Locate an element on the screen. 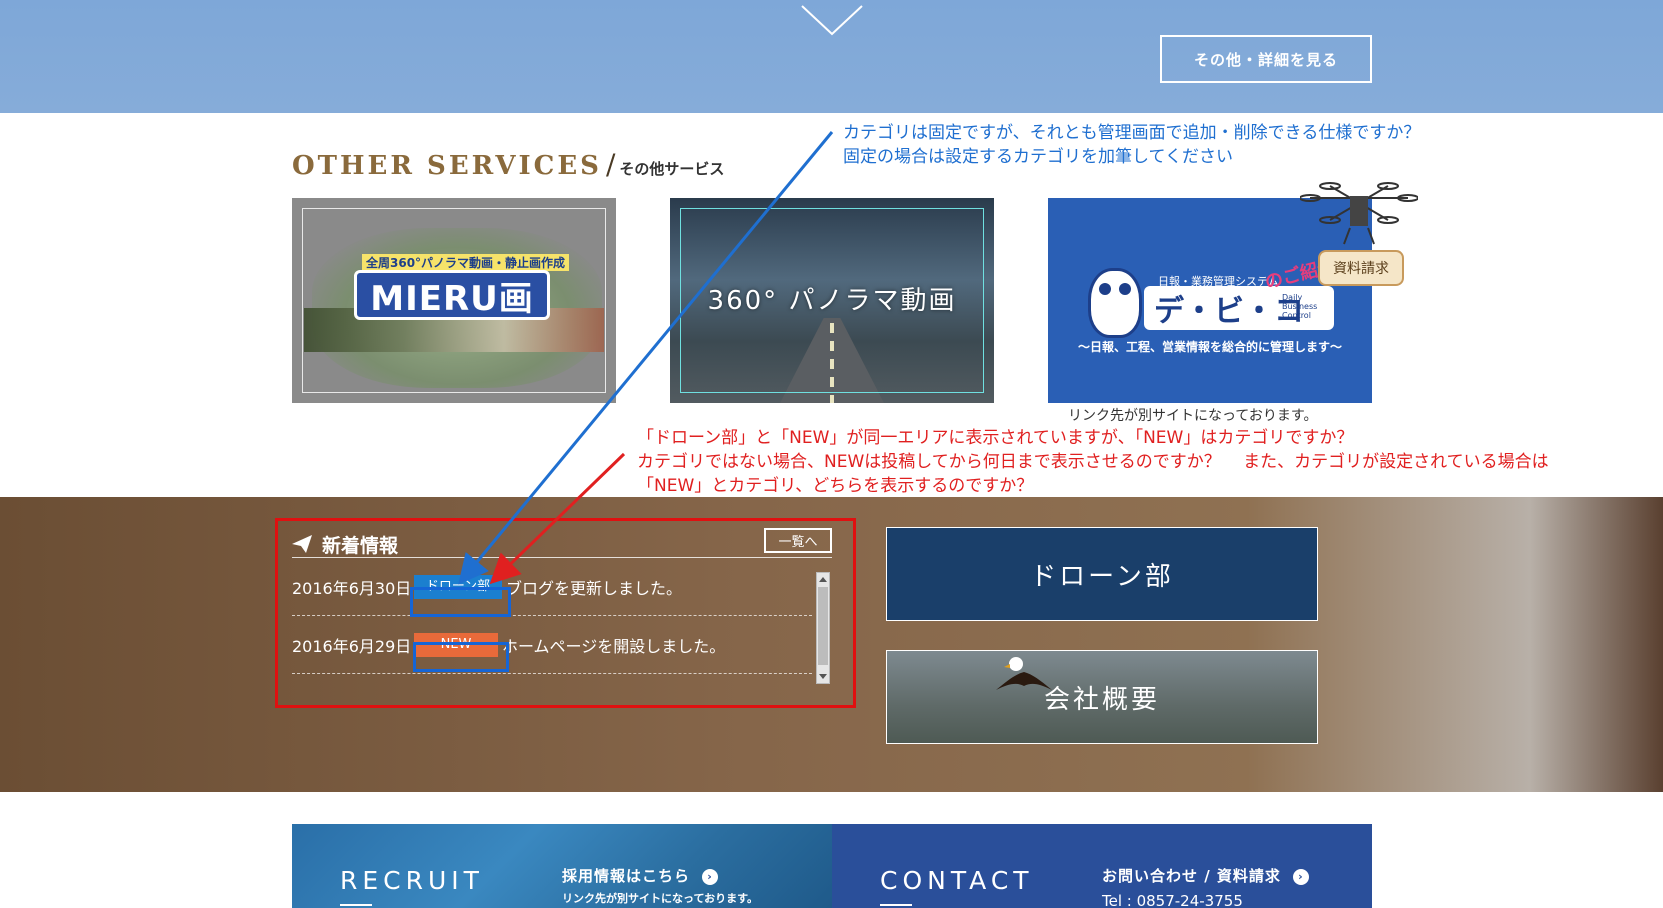  recruit-panel: RECRUIT 採用情報はこちら › リンク先が別サイトになっております。 is located at coordinates (562, 866).